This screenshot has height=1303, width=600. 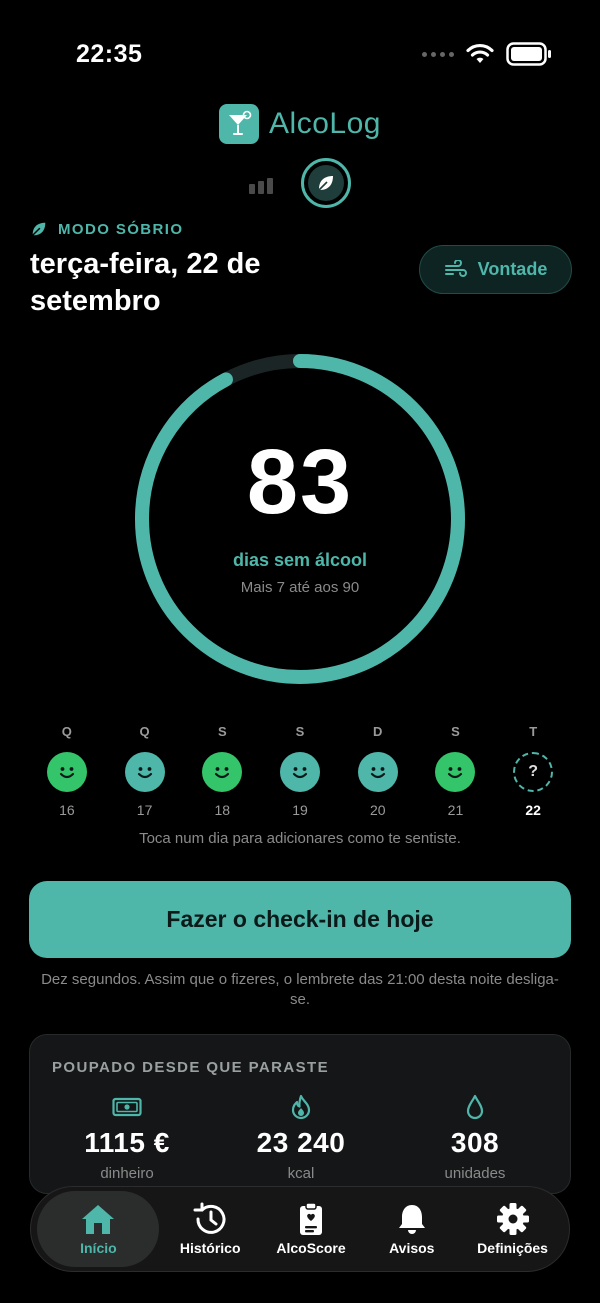 What do you see at coordinates (455, 268) in the screenshot?
I see `wind-icon` at bounding box center [455, 268].